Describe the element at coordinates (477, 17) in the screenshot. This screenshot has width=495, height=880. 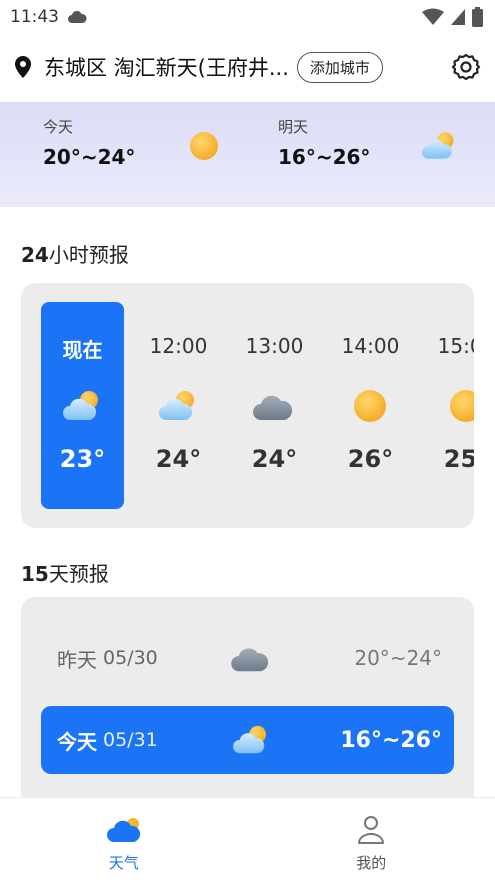
I see `battery-icon` at that location.